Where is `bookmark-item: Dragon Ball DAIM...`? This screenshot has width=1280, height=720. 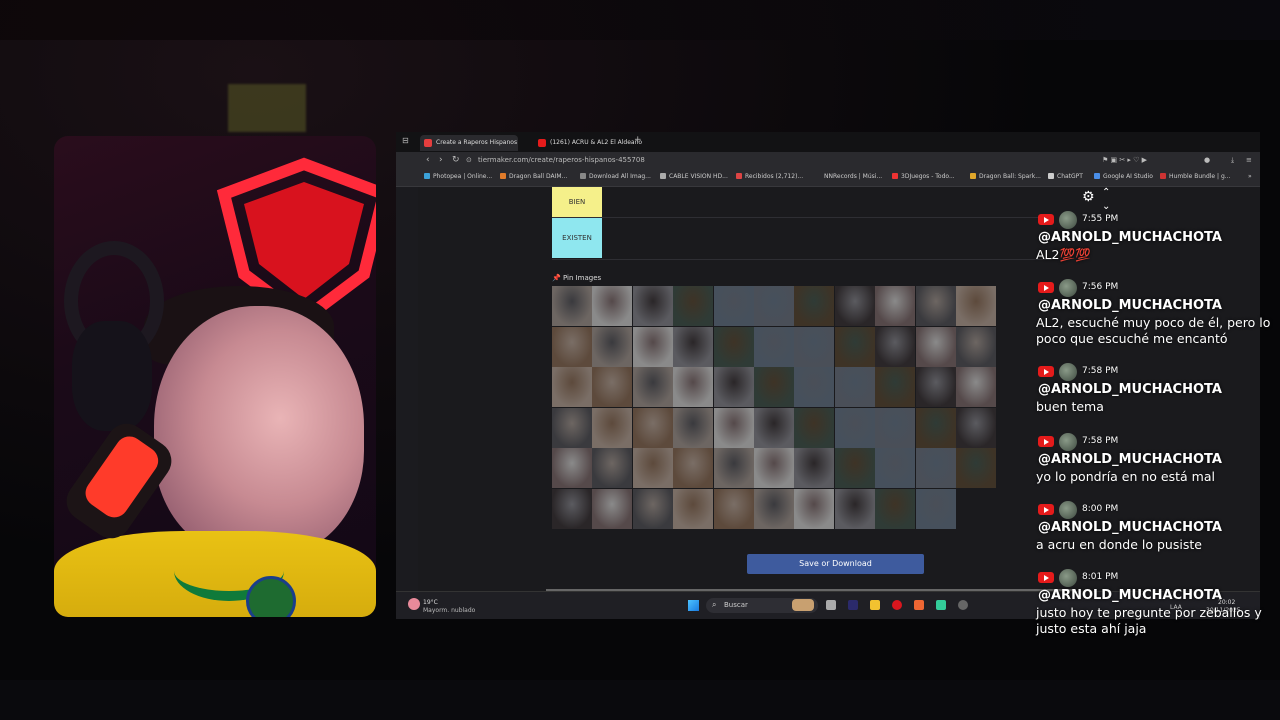
bookmark-item: Dragon Ball DAIM... is located at coordinates (533, 176).